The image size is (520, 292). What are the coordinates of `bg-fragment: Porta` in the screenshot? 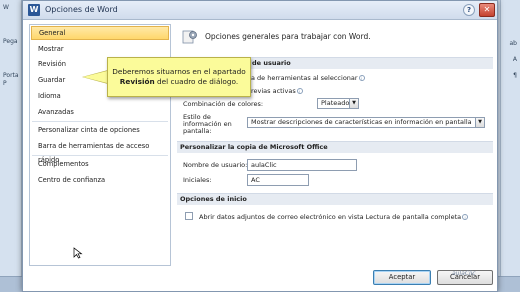 It's located at (11, 75).